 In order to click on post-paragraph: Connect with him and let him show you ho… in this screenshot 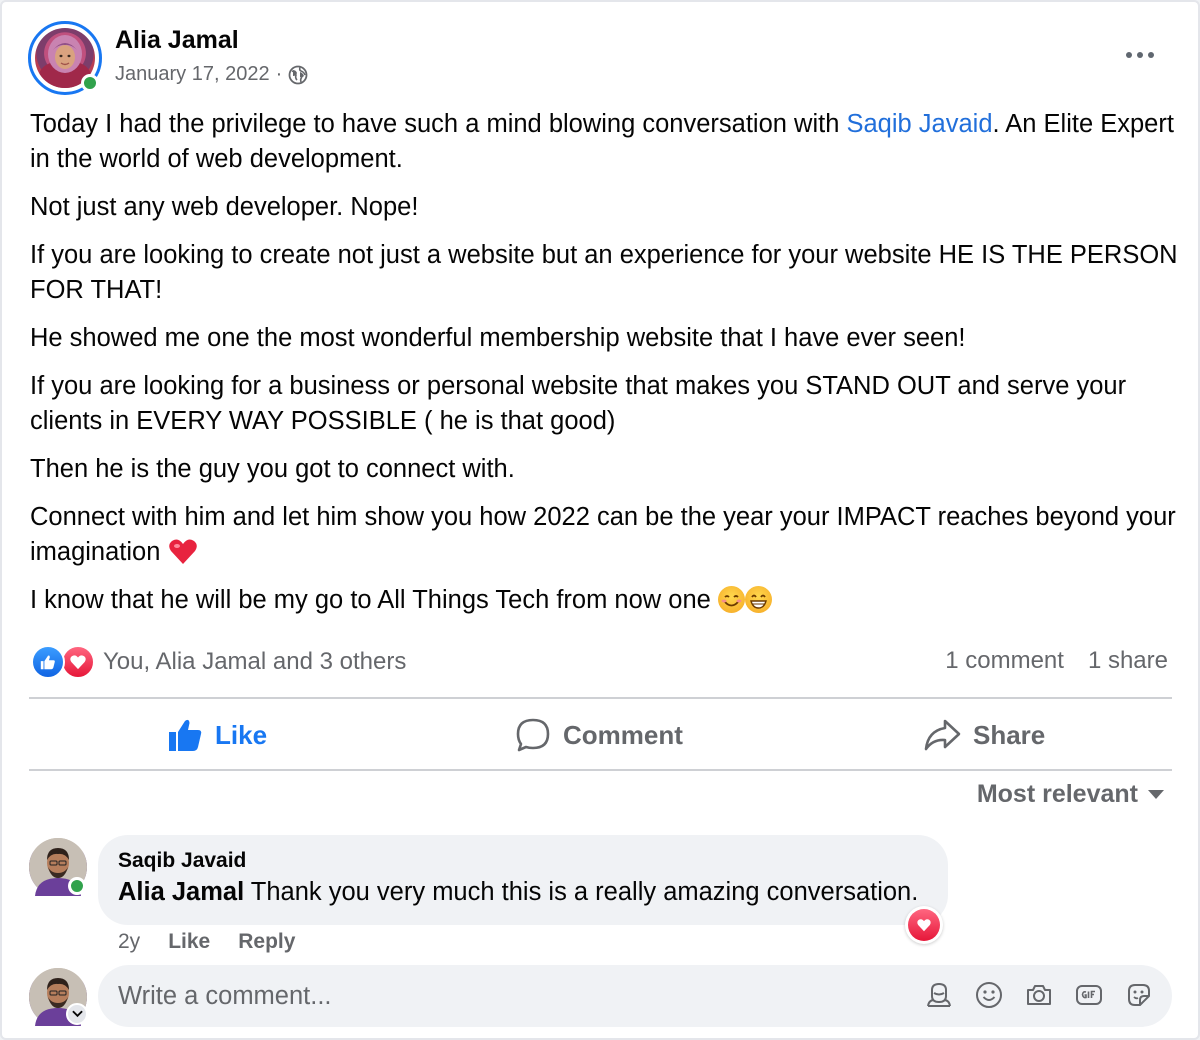, I will do `click(605, 535)`.